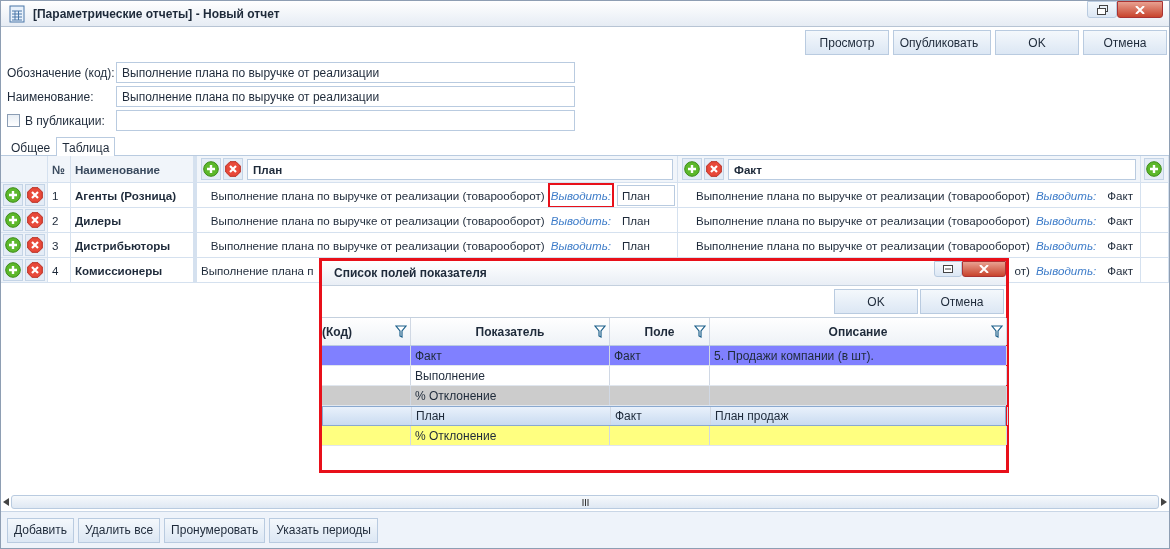  Describe the element at coordinates (215, 530) in the screenshot. I see `action-button: Пронумеровать` at that location.